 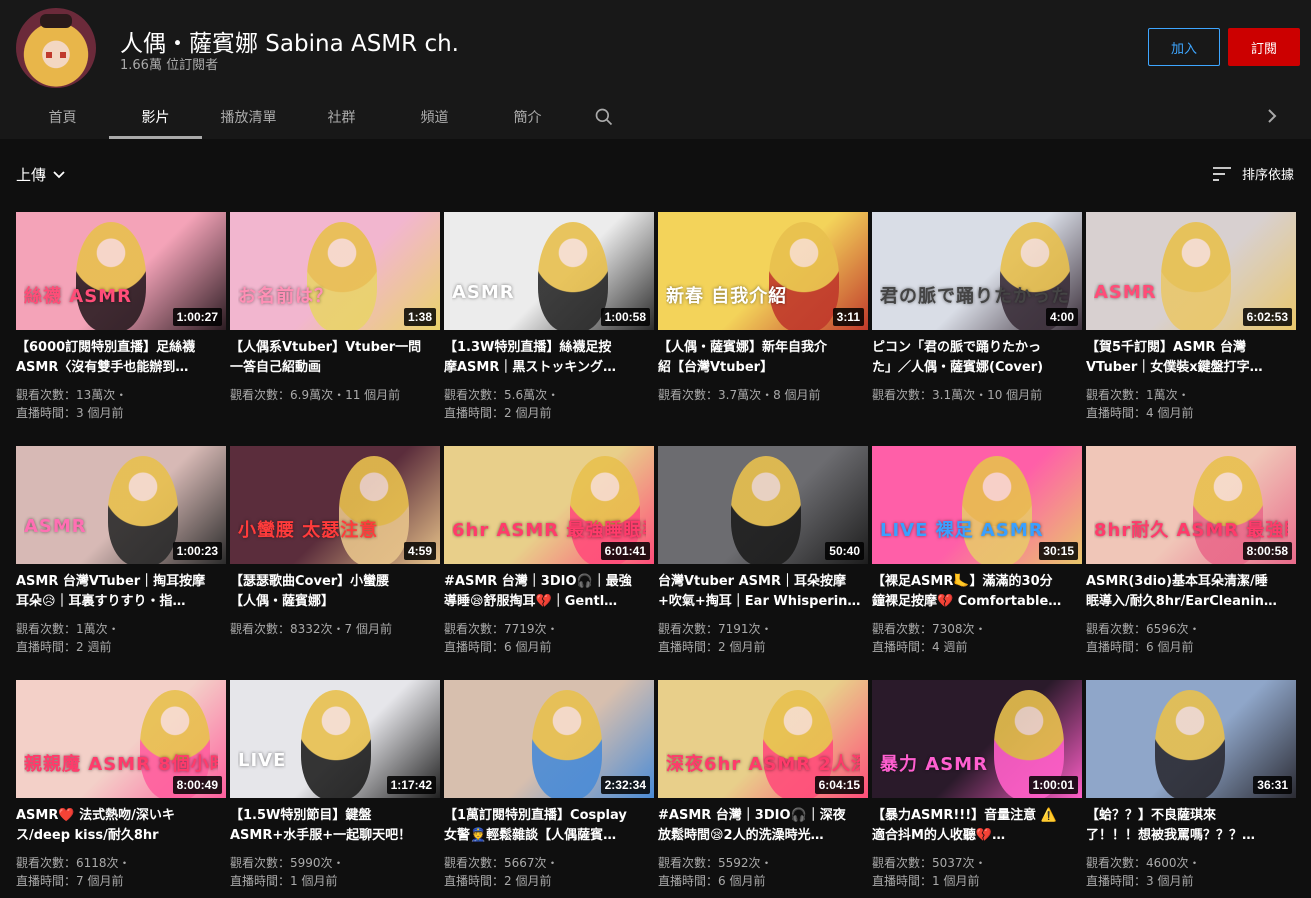 I want to click on tab-home: 首頁, so click(x=62, y=116).